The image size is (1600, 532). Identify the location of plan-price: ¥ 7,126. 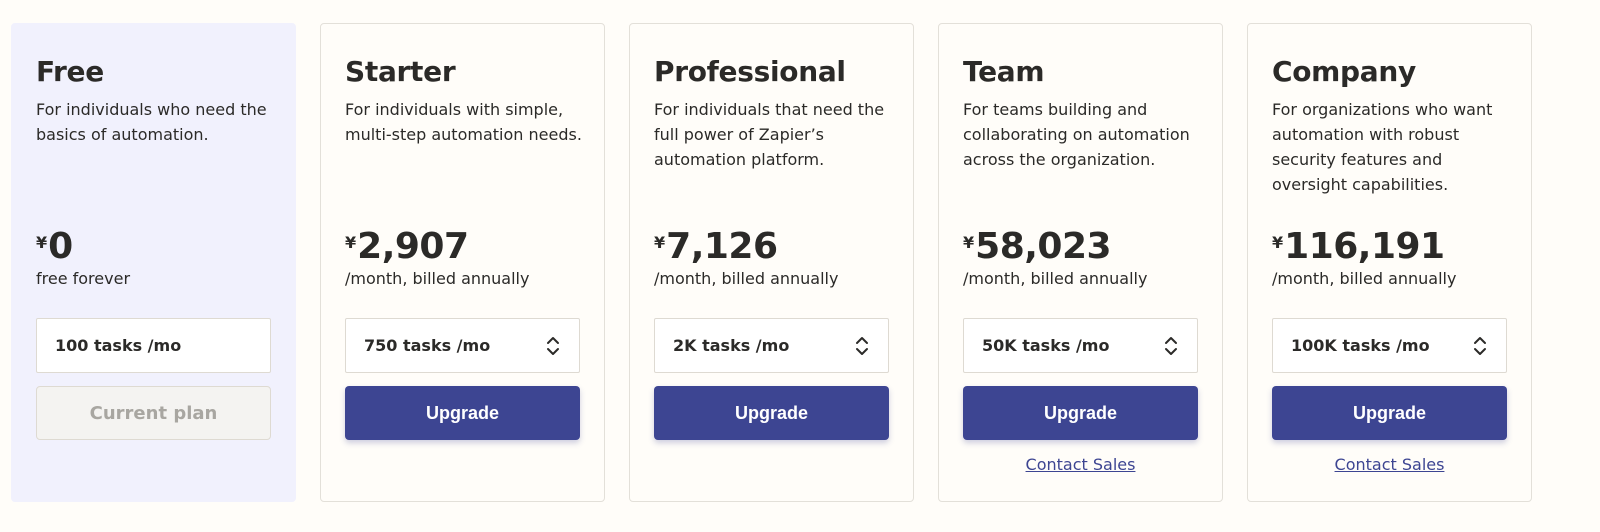
(716, 247).